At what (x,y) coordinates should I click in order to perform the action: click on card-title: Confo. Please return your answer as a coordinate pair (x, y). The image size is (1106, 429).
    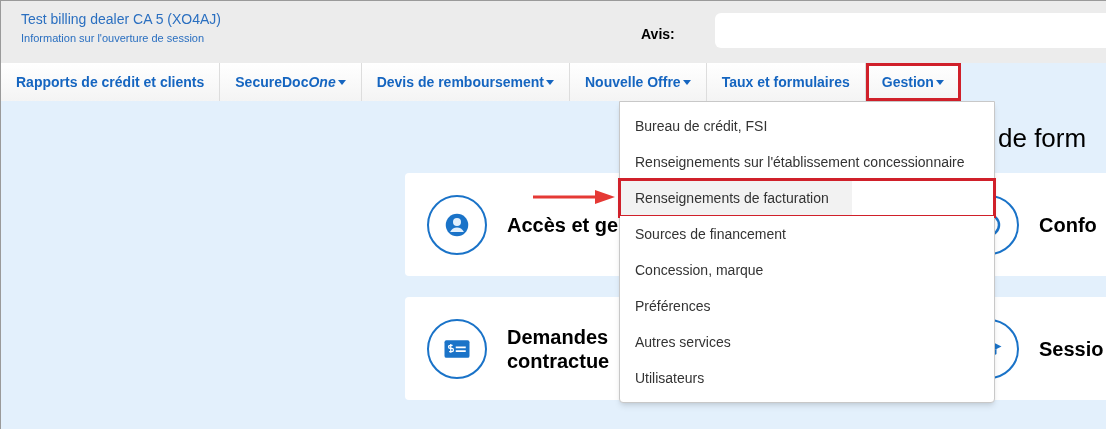
    Looking at the image, I should click on (1072, 224).